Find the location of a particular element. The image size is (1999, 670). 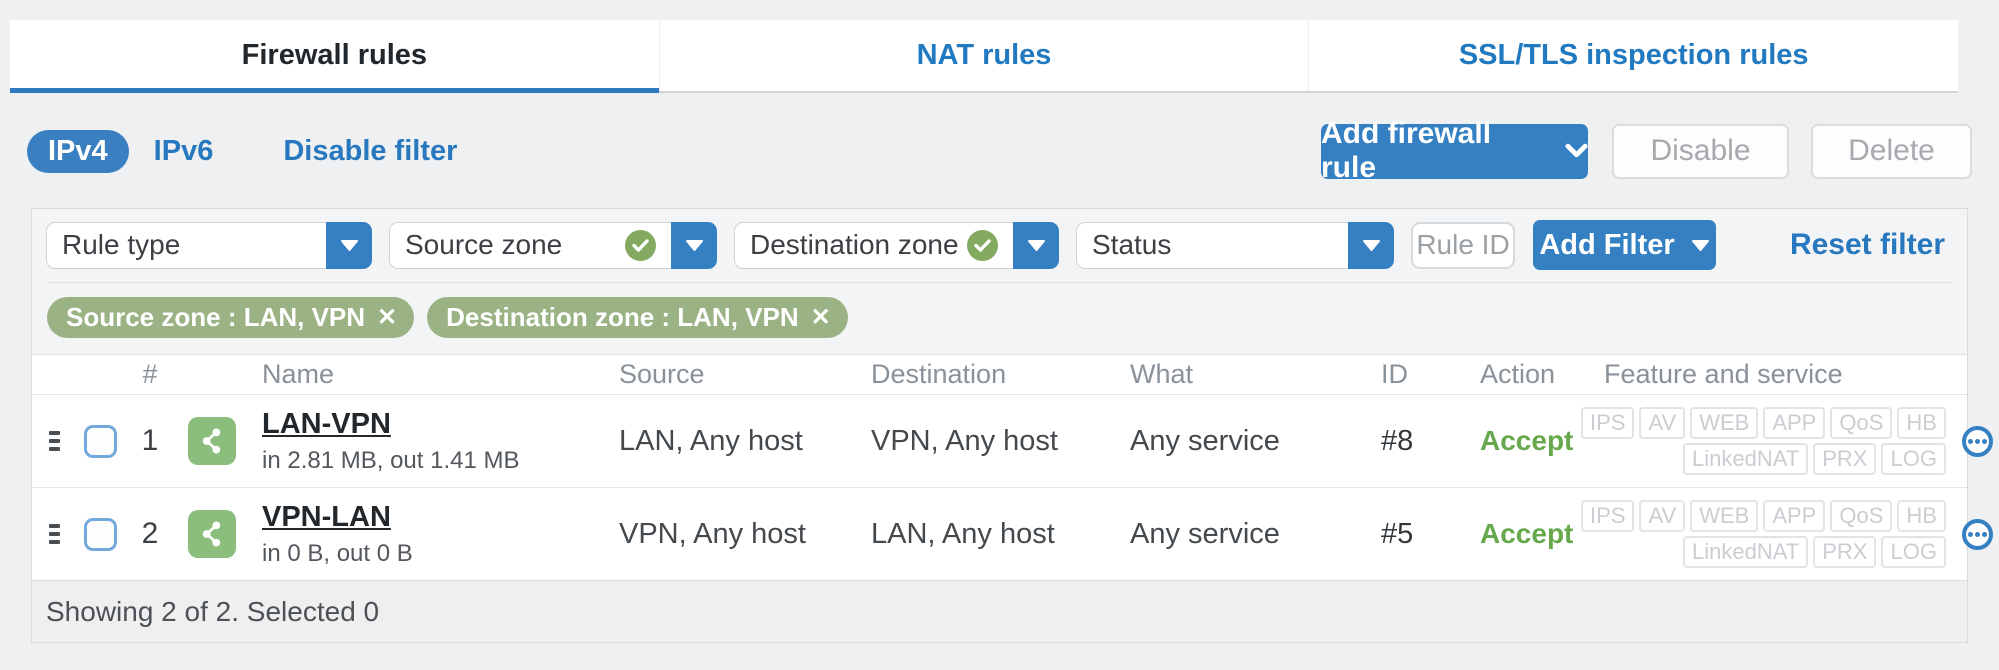

header-number: # is located at coordinates (150, 374).